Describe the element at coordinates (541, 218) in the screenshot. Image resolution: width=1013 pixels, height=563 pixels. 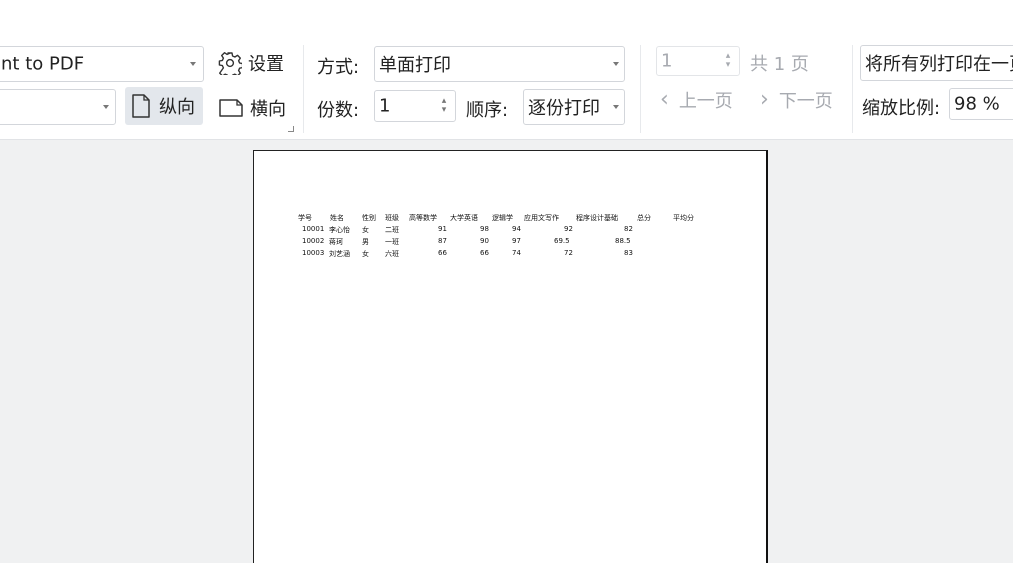
I see `header-cell: 应用文写作` at that location.